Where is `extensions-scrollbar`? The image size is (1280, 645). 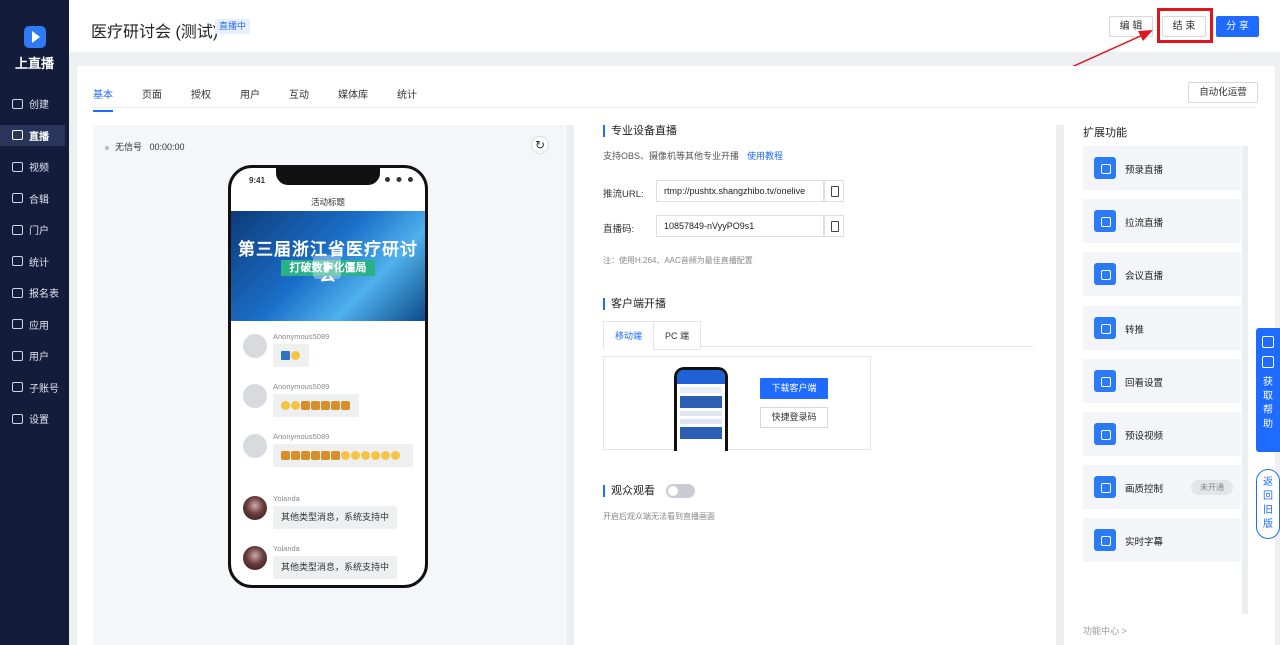 extensions-scrollbar is located at coordinates (1245, 380).